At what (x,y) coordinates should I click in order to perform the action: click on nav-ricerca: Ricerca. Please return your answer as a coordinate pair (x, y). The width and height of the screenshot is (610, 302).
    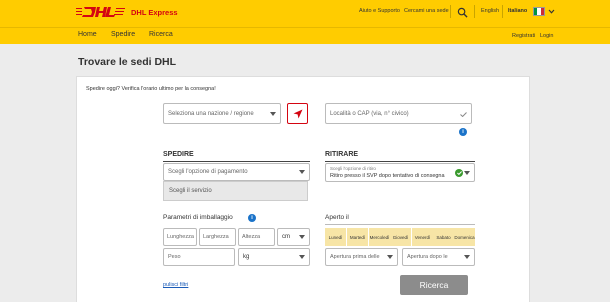
    Looking at the image, I should click on (161, 34).